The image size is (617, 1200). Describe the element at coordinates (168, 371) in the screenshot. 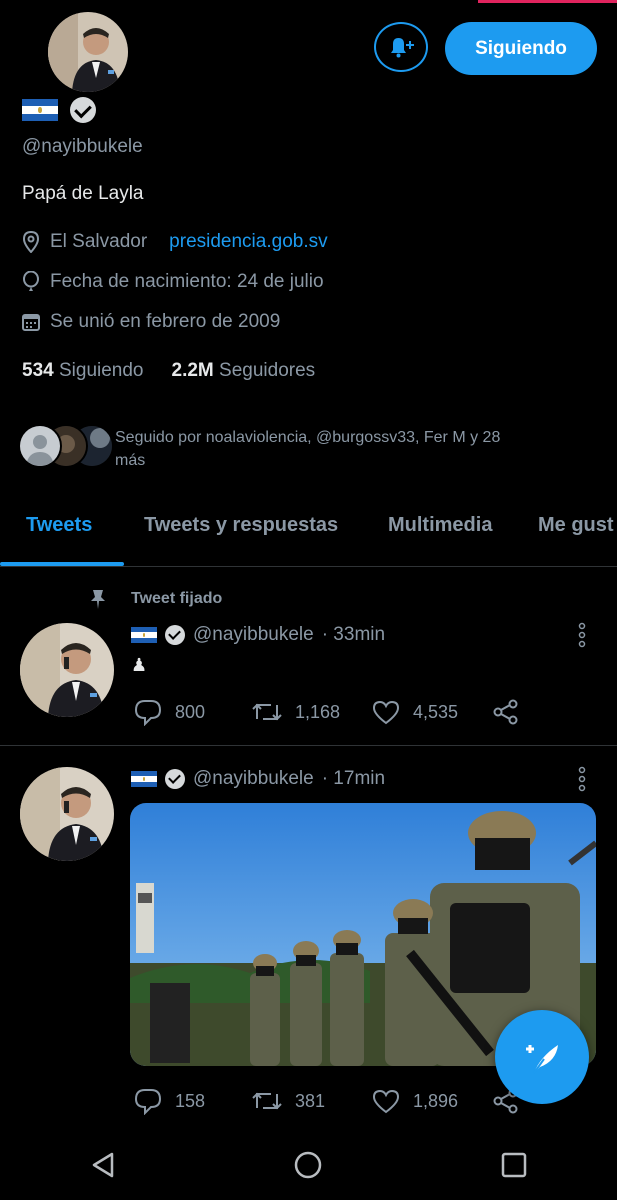

I see `follow-stats: 534 Siguiendo 2.2M Seguidores` at that location.